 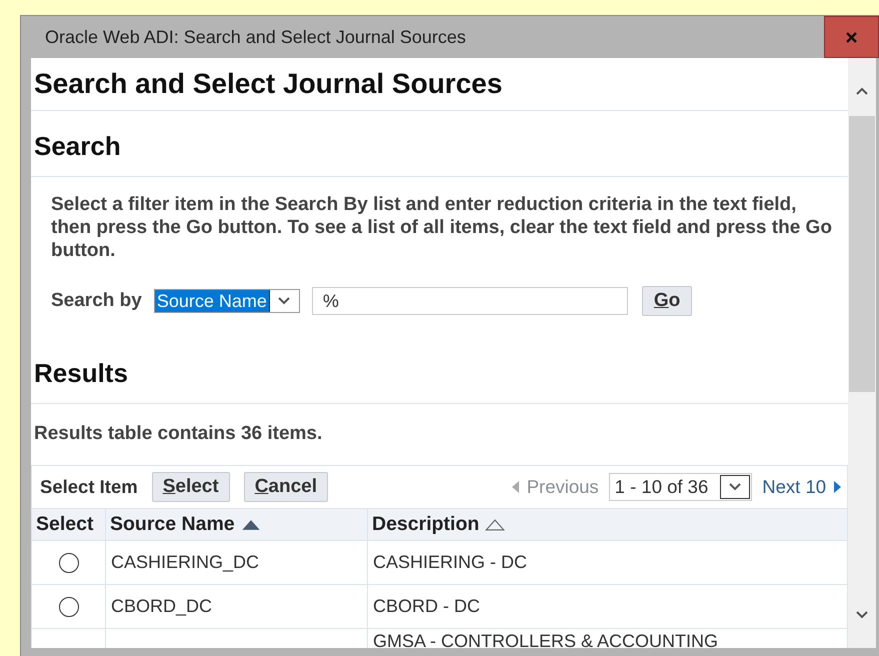 I want to click on go-button: Go, so click(x=667, y=301).